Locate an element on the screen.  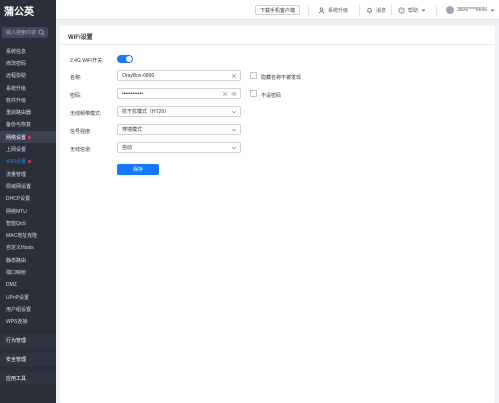
page-title: WiFi设置 is located at coordinates (80, 38).